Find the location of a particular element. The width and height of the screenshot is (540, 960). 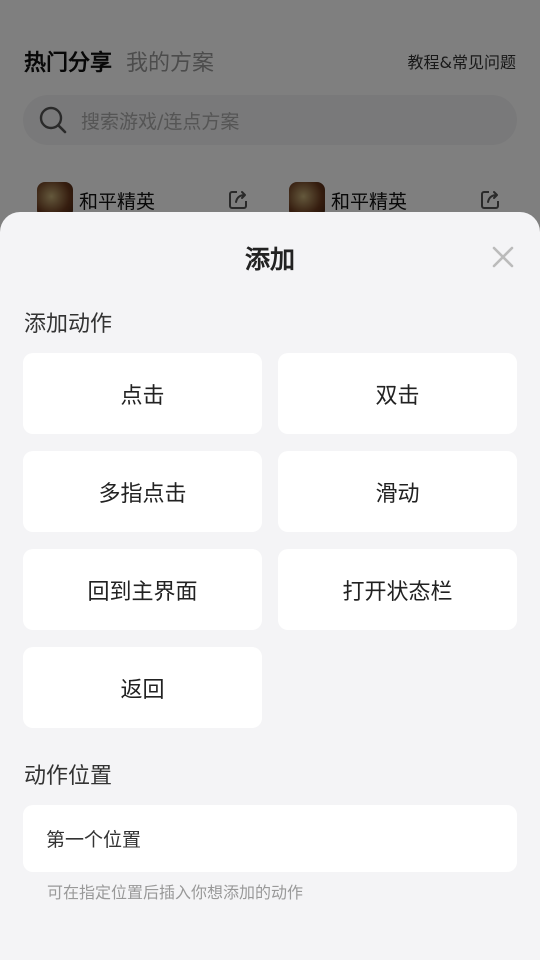

position-hint: 可在指定位置后插入你想添加的动作 is located at coordinates (175, 892).